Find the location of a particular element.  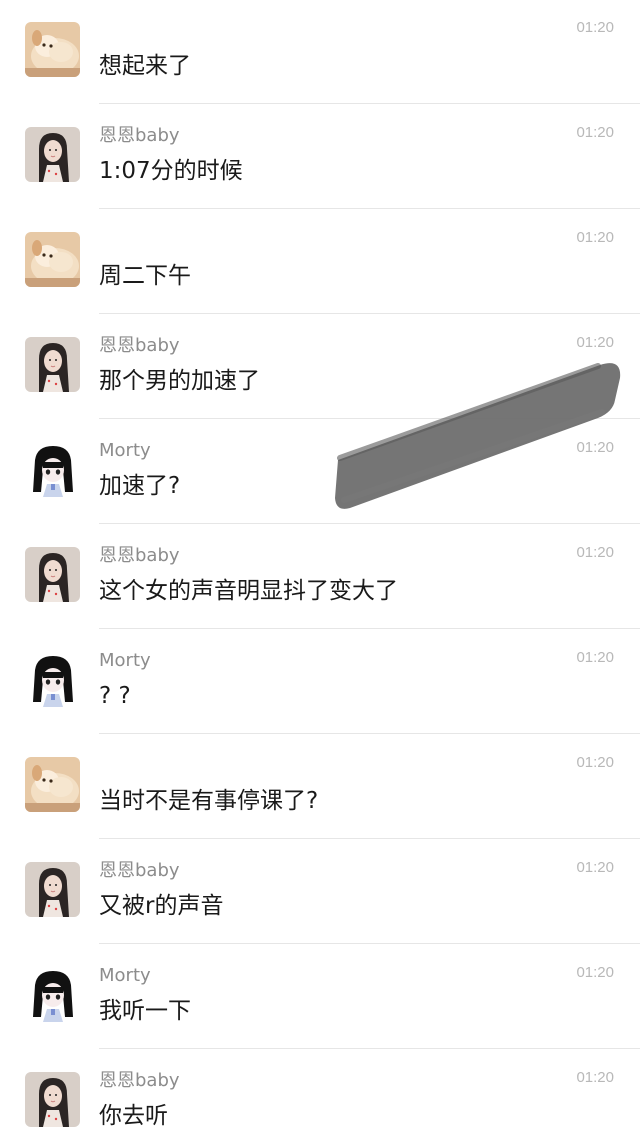

message-text: 当时不是有事停课了? is located at coordinates (209, 801).